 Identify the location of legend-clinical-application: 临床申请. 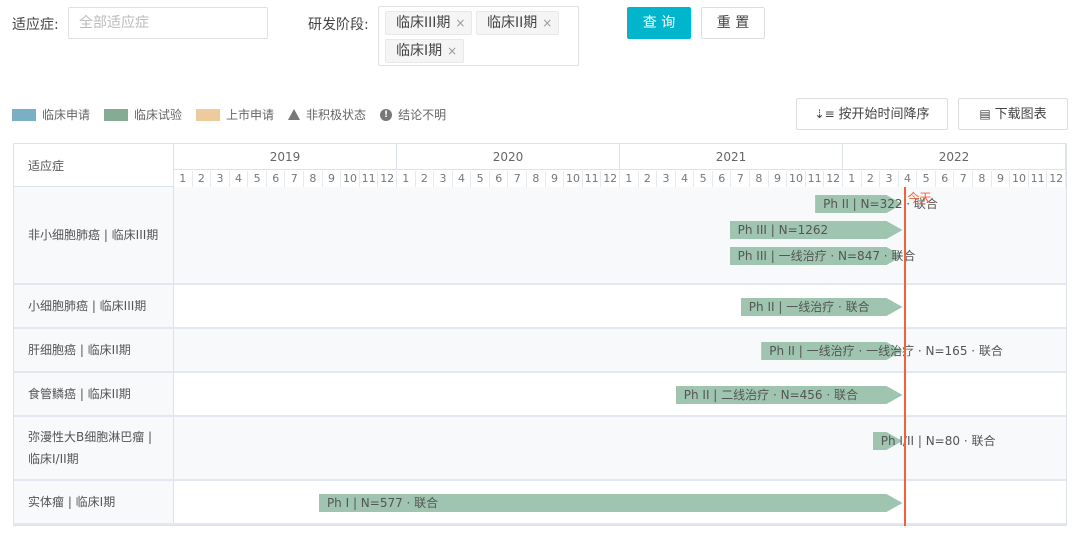
(51, 114).